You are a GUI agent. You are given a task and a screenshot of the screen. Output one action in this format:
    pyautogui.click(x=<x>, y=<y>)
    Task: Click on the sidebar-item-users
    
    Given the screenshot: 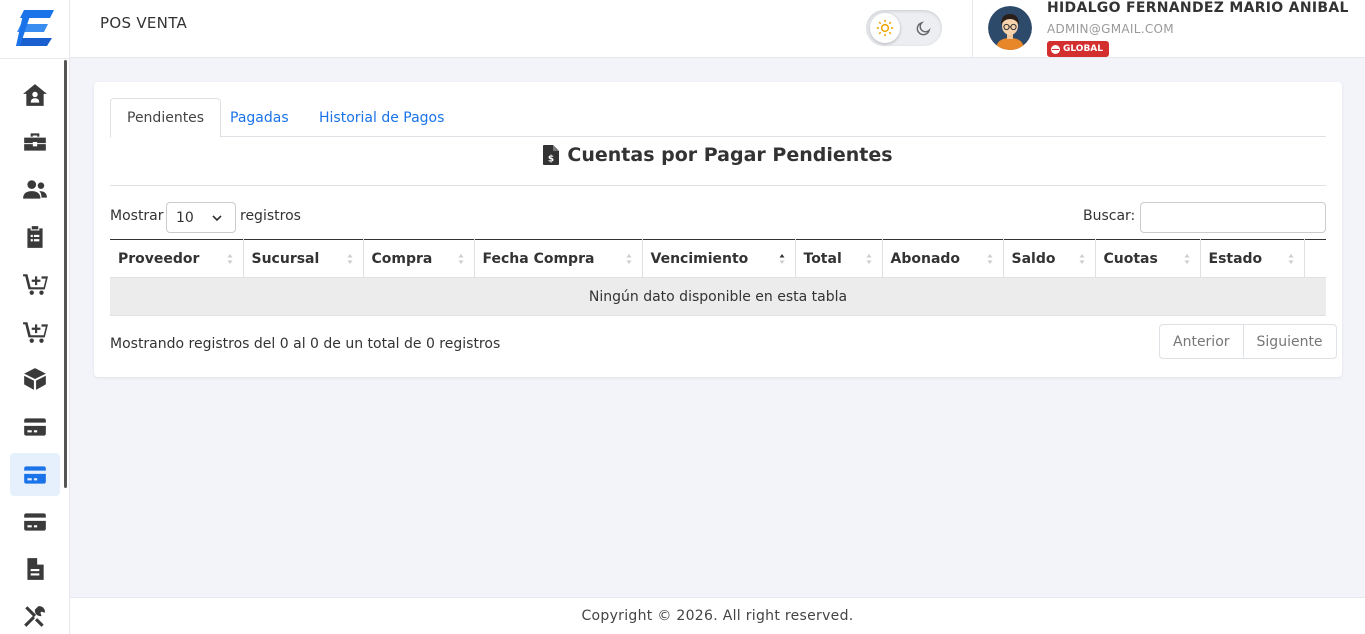 What is the action you would take?
    pyautogui.click(x=35, y=189)
    